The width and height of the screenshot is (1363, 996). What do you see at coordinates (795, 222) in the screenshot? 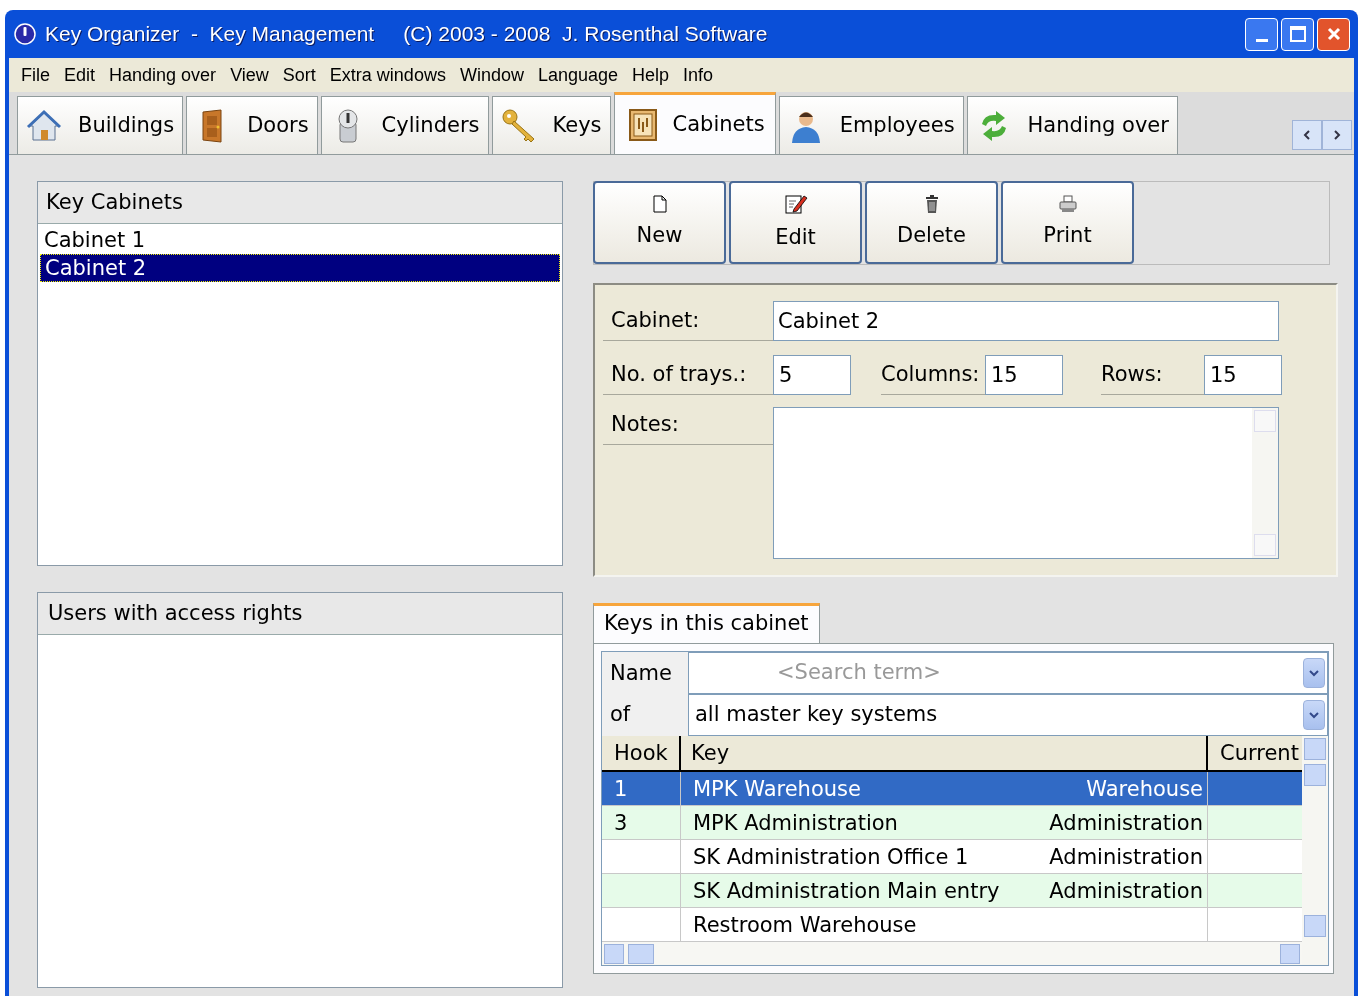
I see `toolbar-button: Edit` at bounding box center [795, 222].